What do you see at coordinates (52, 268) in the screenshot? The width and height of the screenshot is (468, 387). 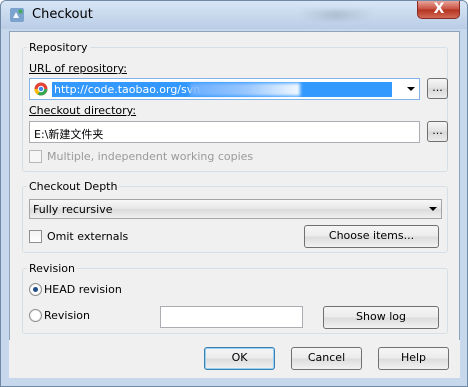 I see `revision-group-label: Revision` at bounding box center [52, 268].